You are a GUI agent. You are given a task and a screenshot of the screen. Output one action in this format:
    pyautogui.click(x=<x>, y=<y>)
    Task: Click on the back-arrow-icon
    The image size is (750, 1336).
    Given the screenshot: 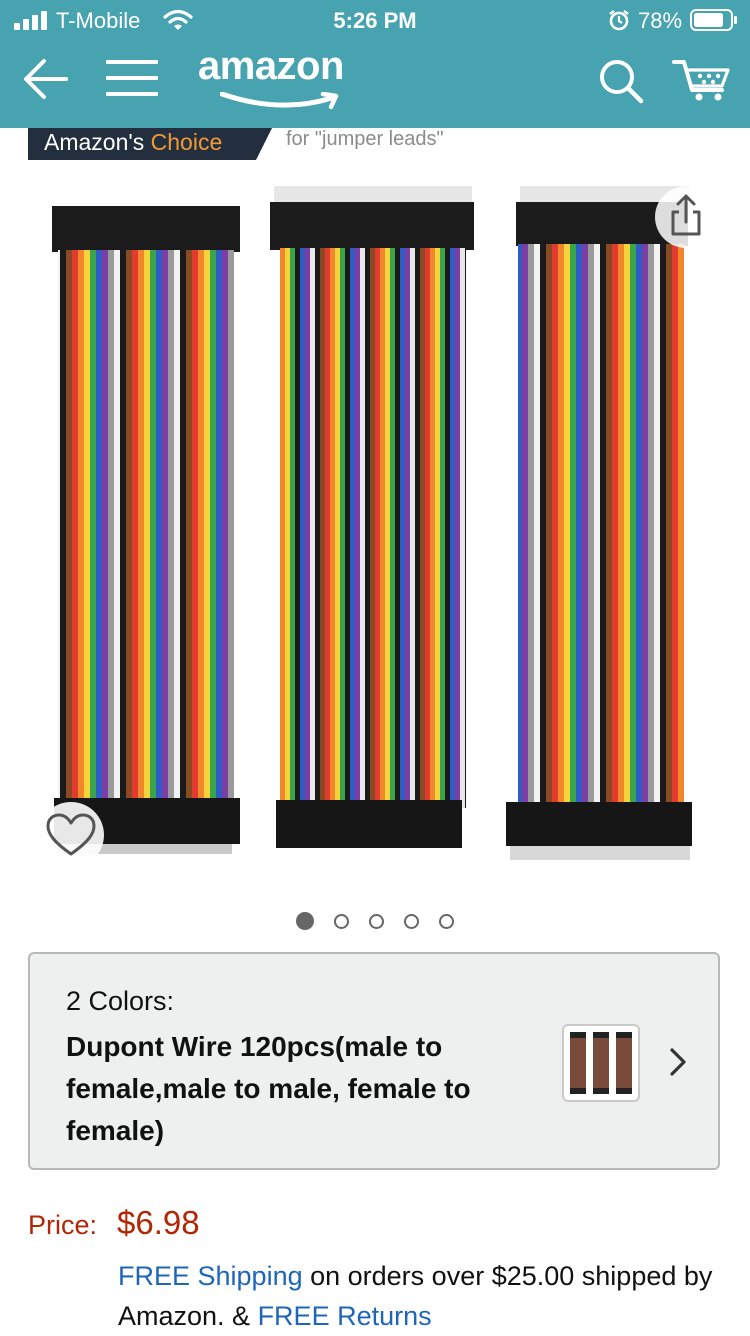 What is the action you would take?
    pyautogui.click(x=45, y=79)
    